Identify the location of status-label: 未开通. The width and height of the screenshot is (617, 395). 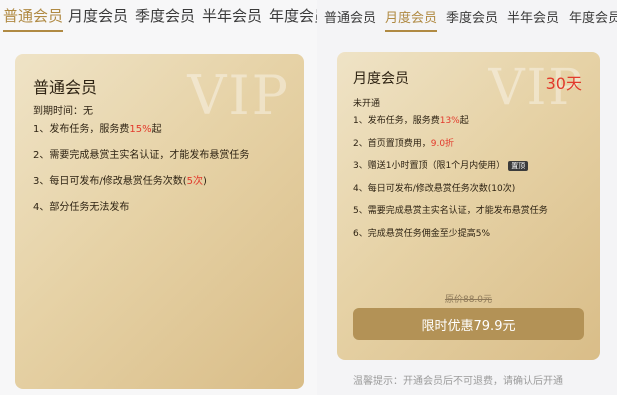
(367, 104).